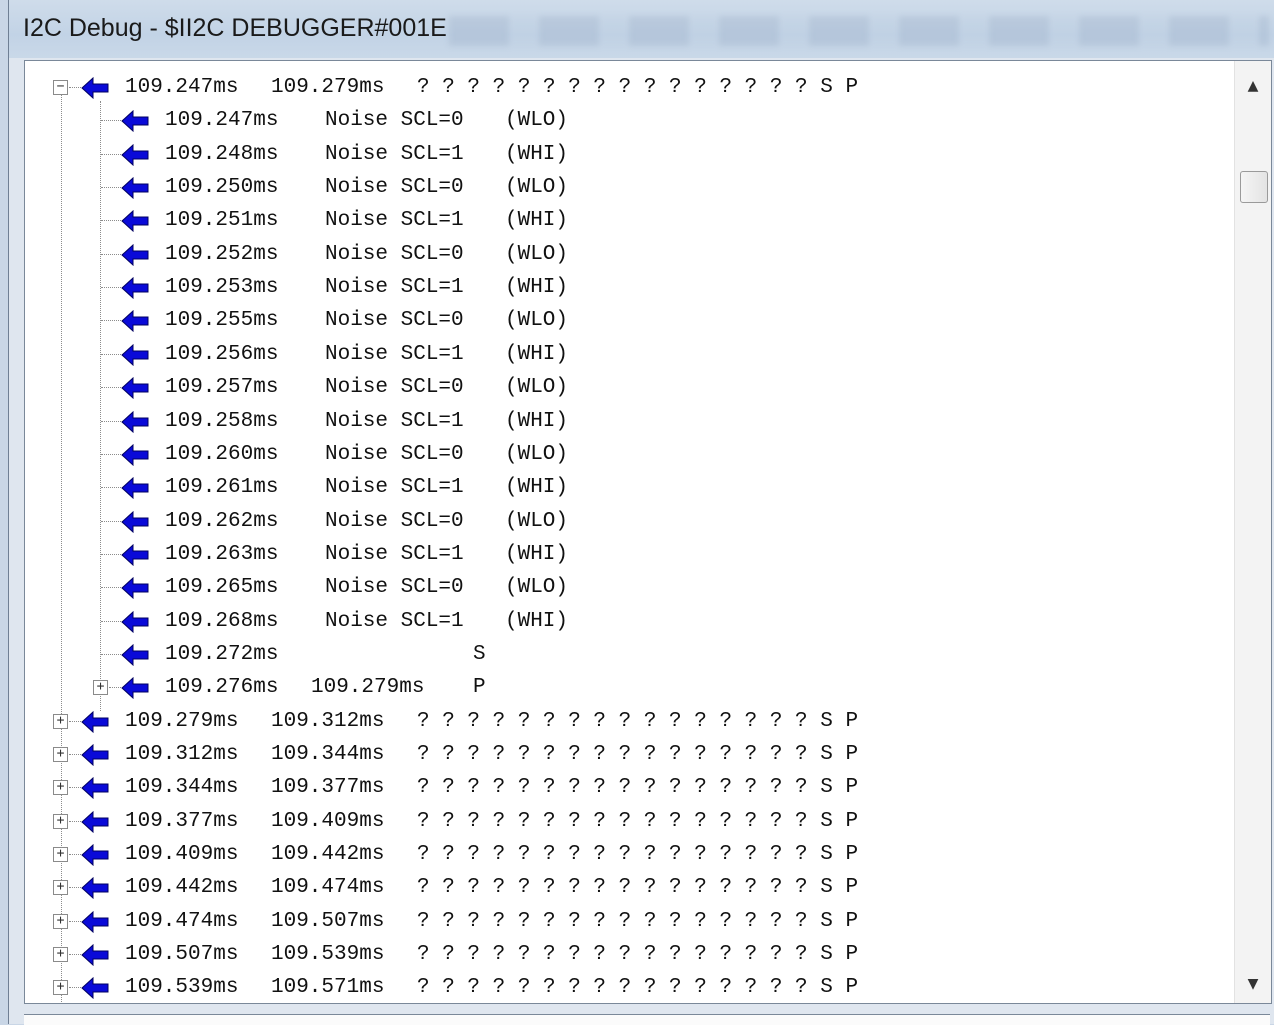 Image resolution: width=1274 pixels, height=1025 pixels. What do you see at coordinates (182, 921) in the screenshot?
I see `start-time: 109.474ms` at bounding box center [182, 921].